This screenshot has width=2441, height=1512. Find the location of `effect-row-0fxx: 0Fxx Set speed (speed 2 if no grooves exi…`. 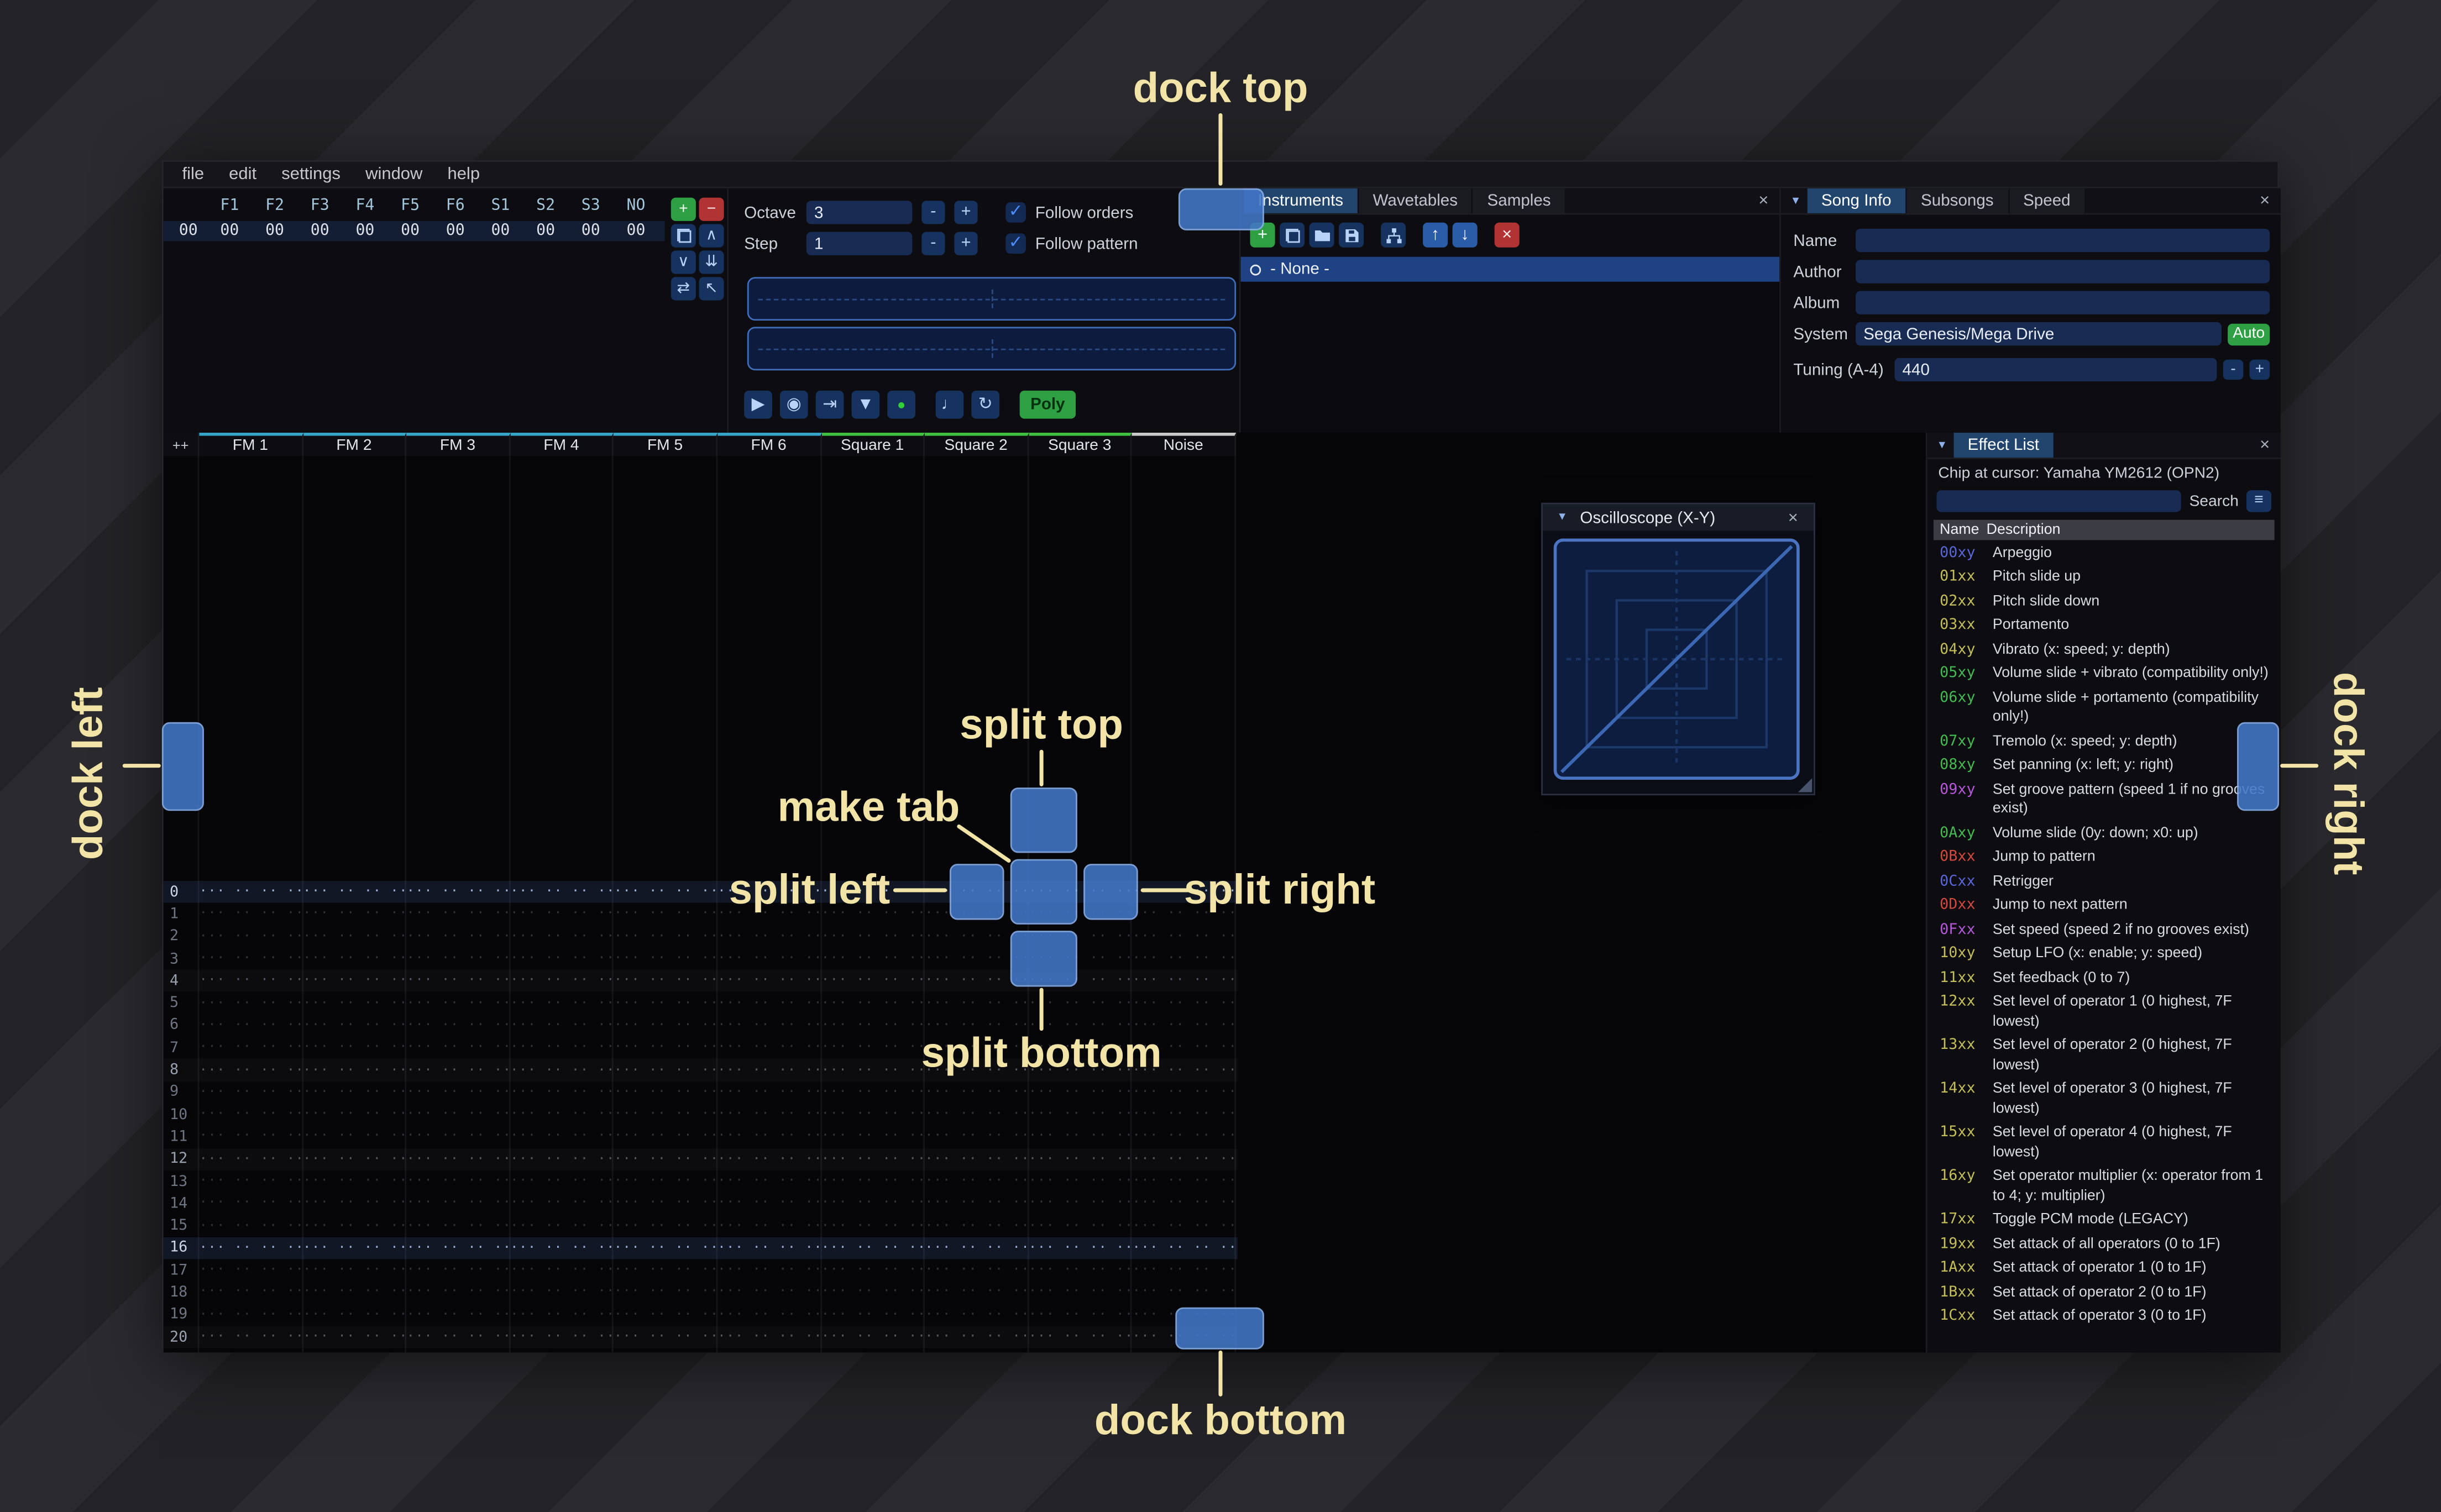

effect-row-0fxx: 0Fxx Set speed (speed 2 if no grooves exi… is located at coordinates (2105, 931).